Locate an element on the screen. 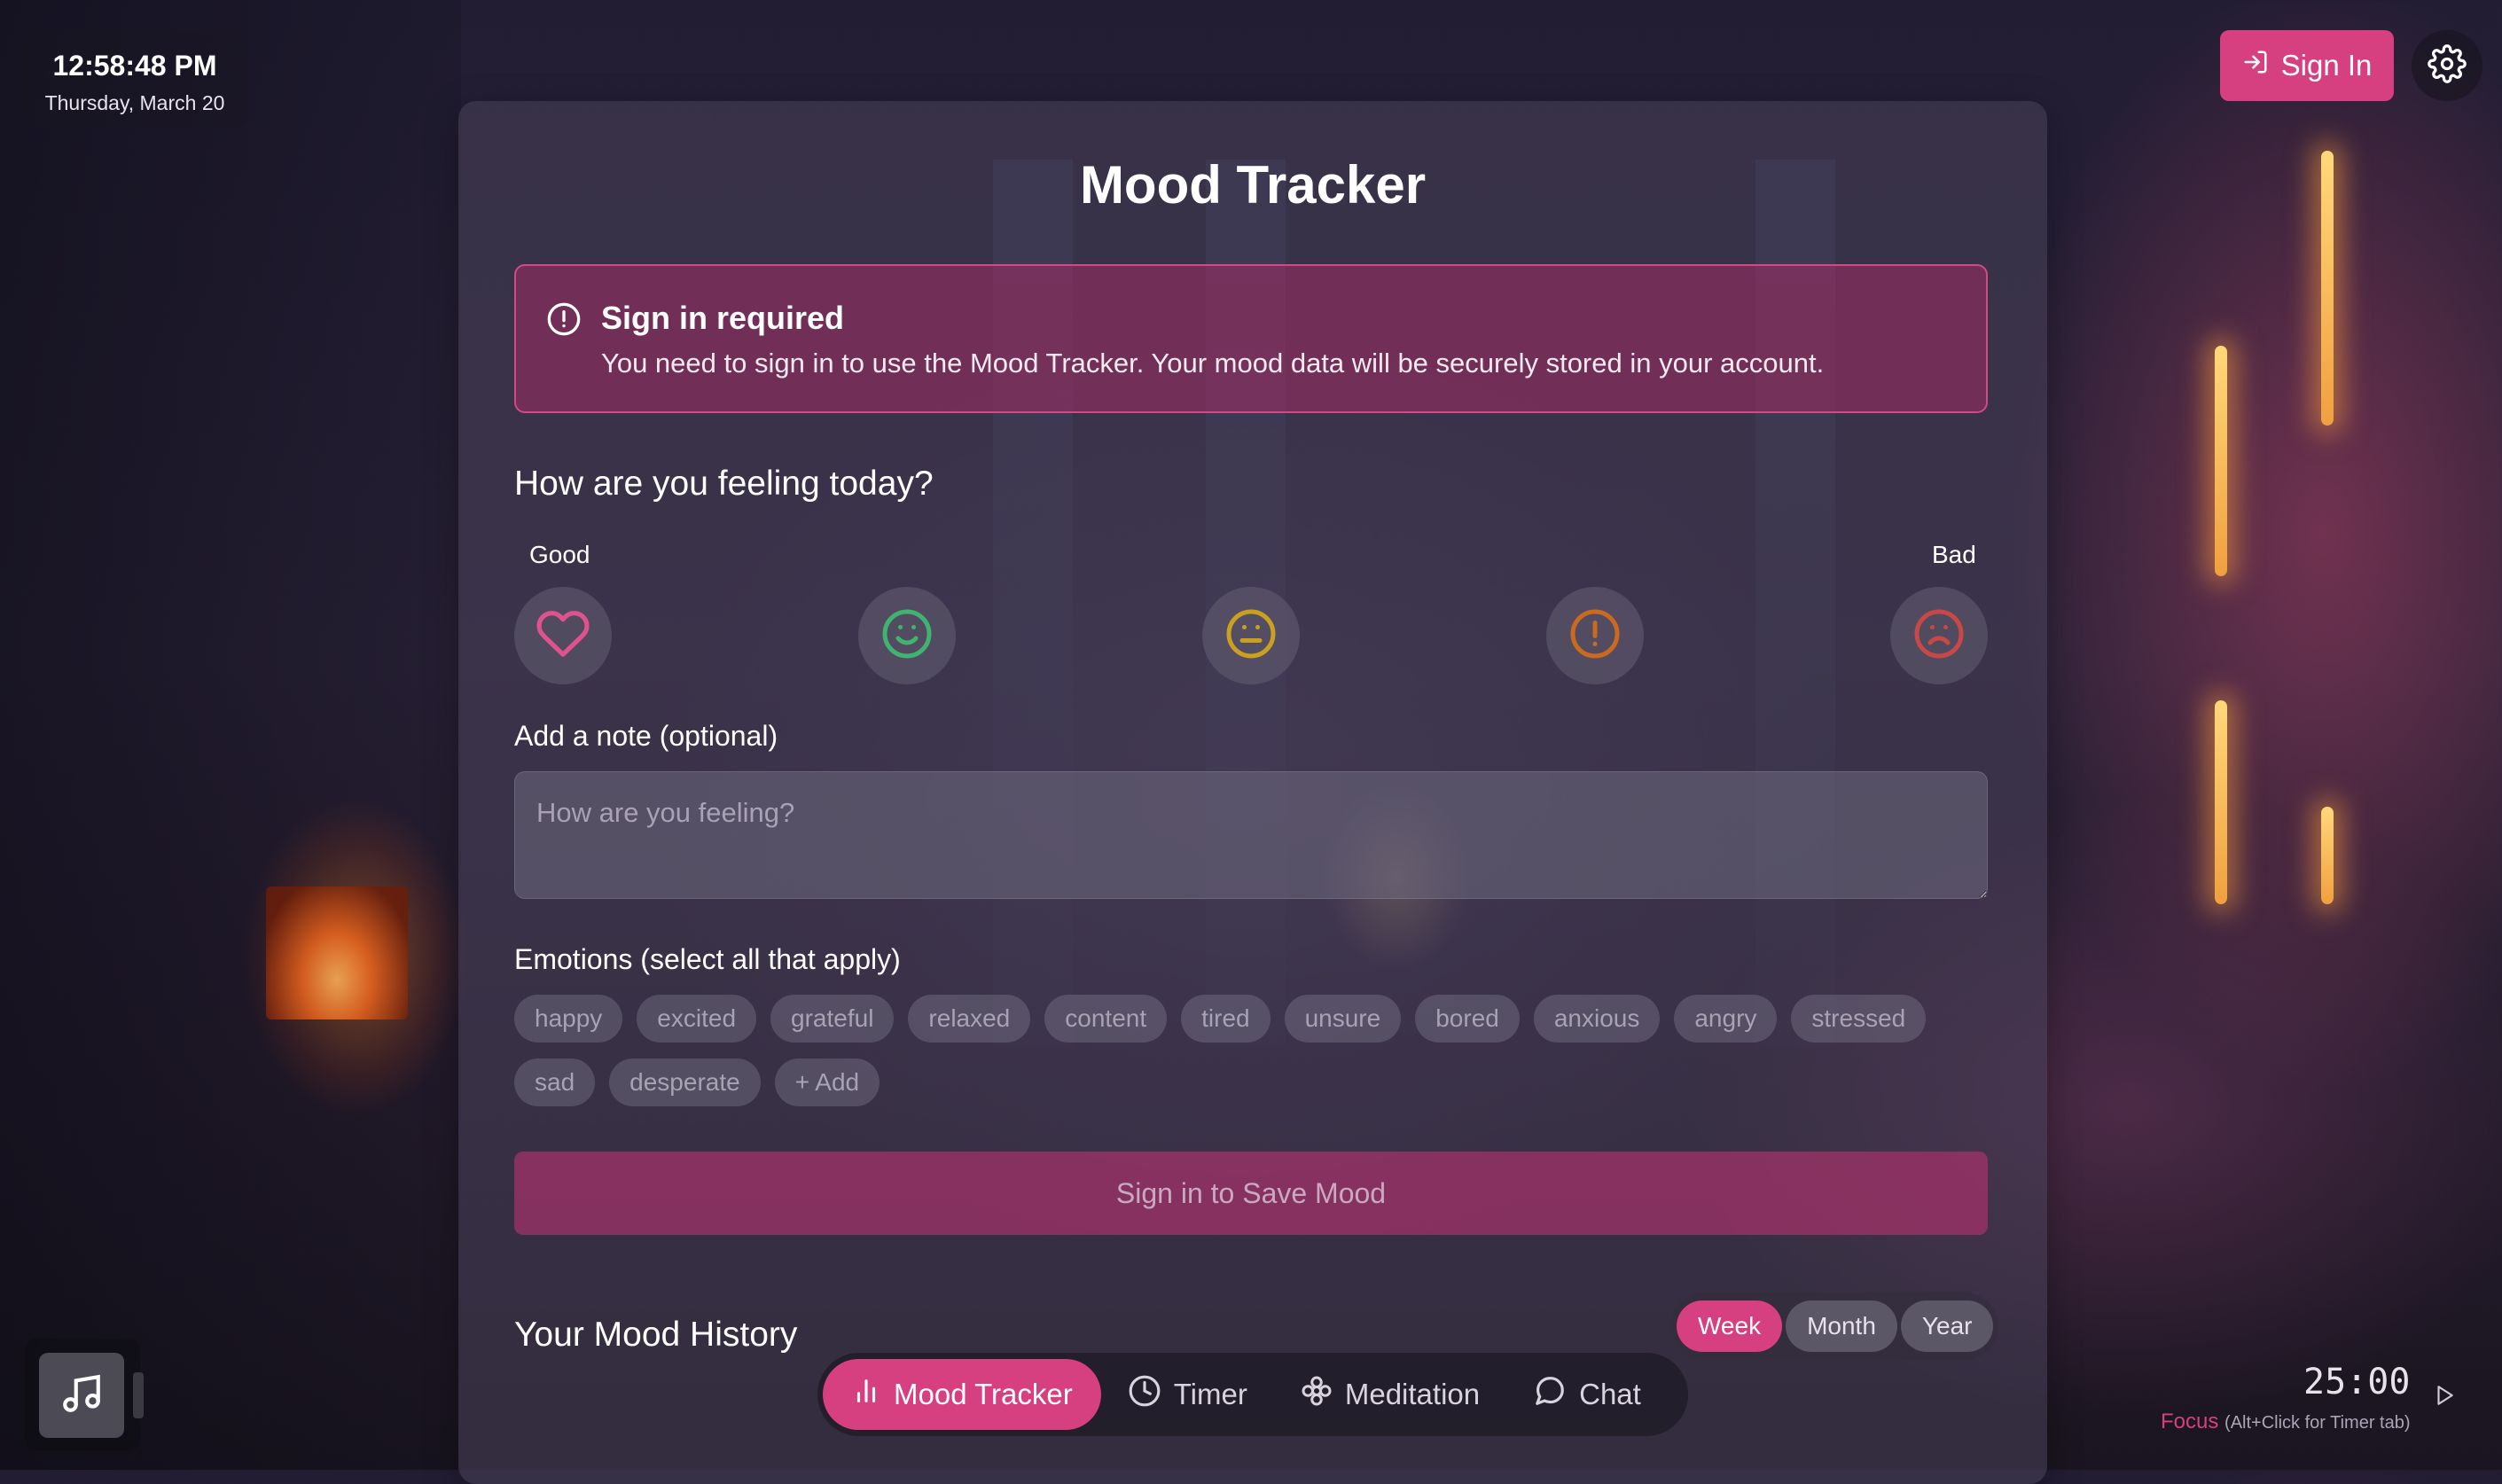 Image resolution: width=2502 pixels, height=1484 pixels. emotion-chip: stressed is located at coordinates (1859, 1019).